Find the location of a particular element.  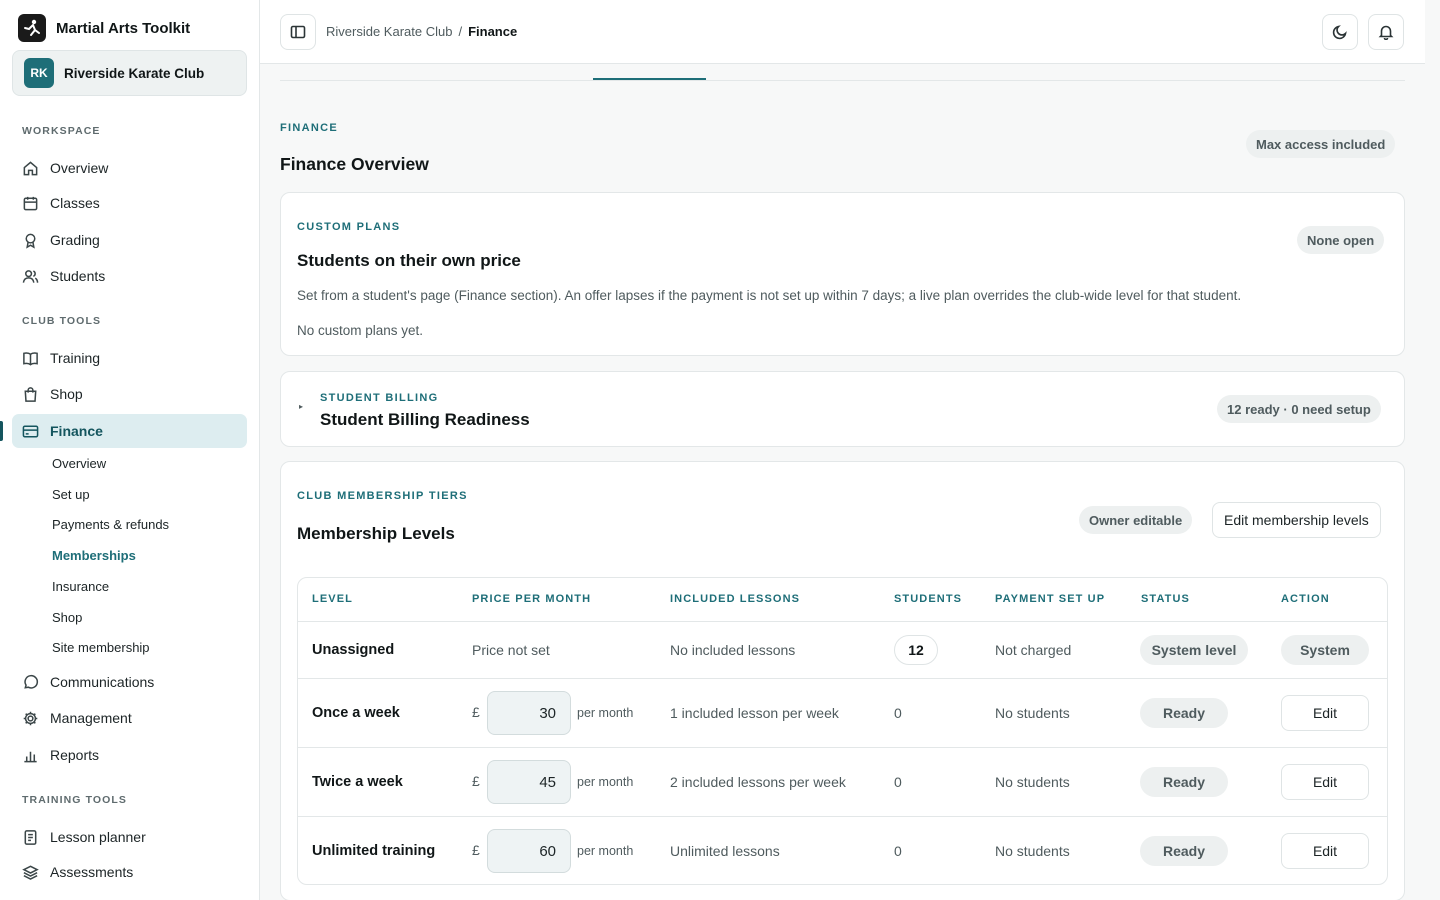

student-billing-title: Student Billing Readiness is located at coordinates (425, 419).